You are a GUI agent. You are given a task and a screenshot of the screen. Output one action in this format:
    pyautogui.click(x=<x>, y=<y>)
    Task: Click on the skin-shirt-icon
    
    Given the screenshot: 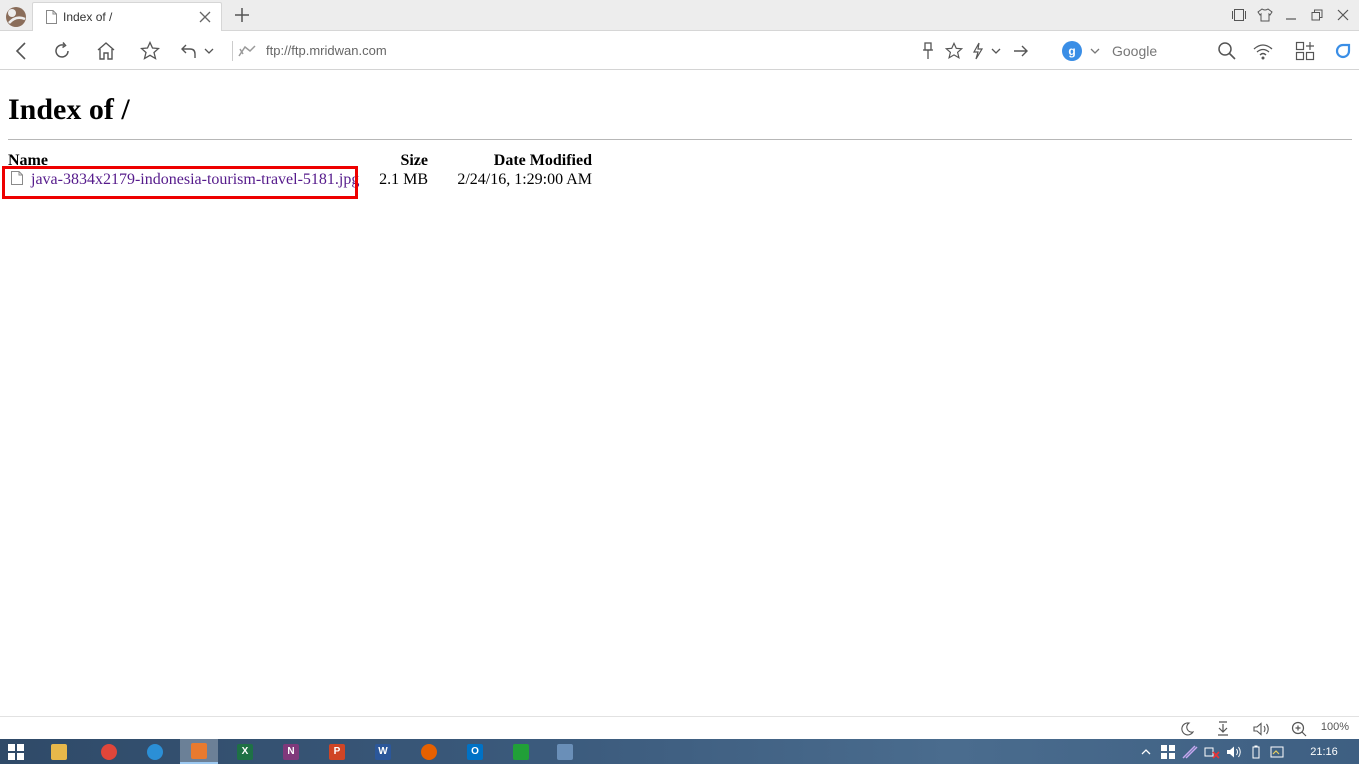 What is the action you would take?
    pyautogui.click(x=1265, y=15)
    